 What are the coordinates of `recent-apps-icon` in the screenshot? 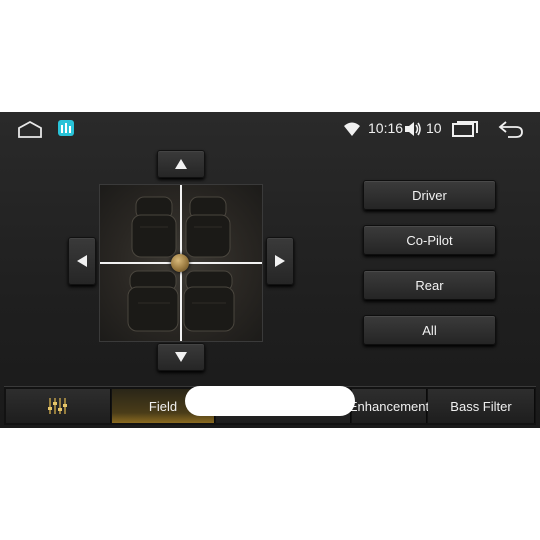 It's located at (465, 129).